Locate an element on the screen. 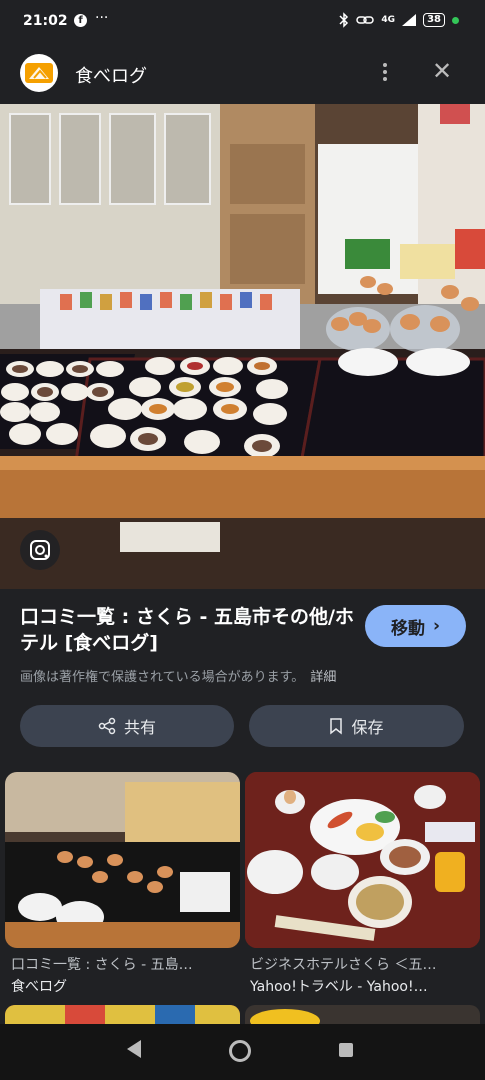 The height and width of the screenshot is (1080, 485). status-time: 21:02 is located at coordinates (45, 21).